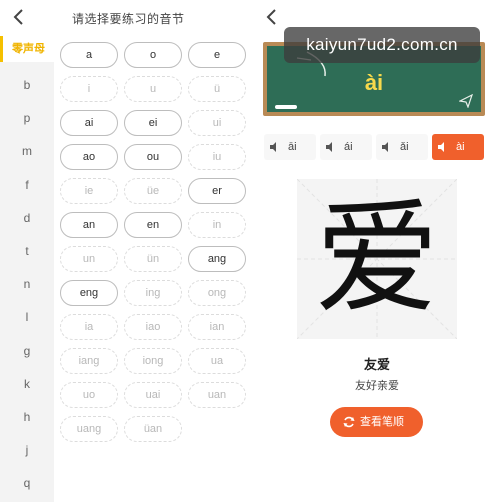 The height and width of the screenshot is (502, 502). I want to click on syllable-en: en, so click(153, 225).